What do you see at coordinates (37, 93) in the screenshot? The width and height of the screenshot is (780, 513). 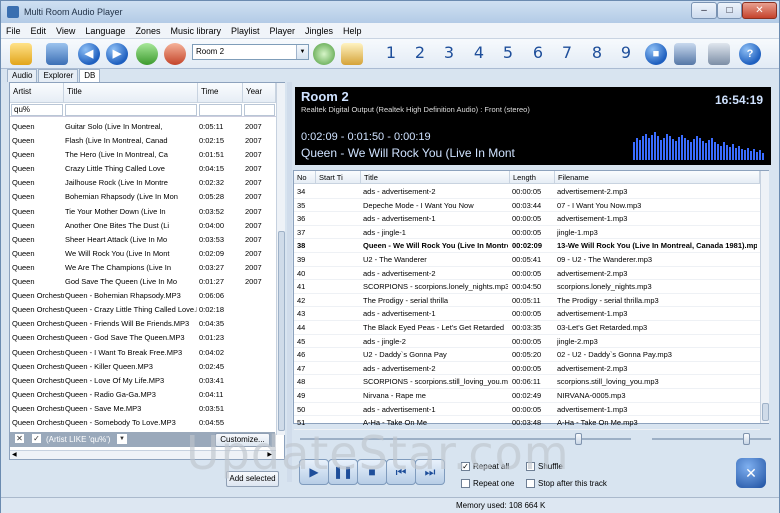 I see `column-header-artist: Artist` at bounding box center [37, 93].